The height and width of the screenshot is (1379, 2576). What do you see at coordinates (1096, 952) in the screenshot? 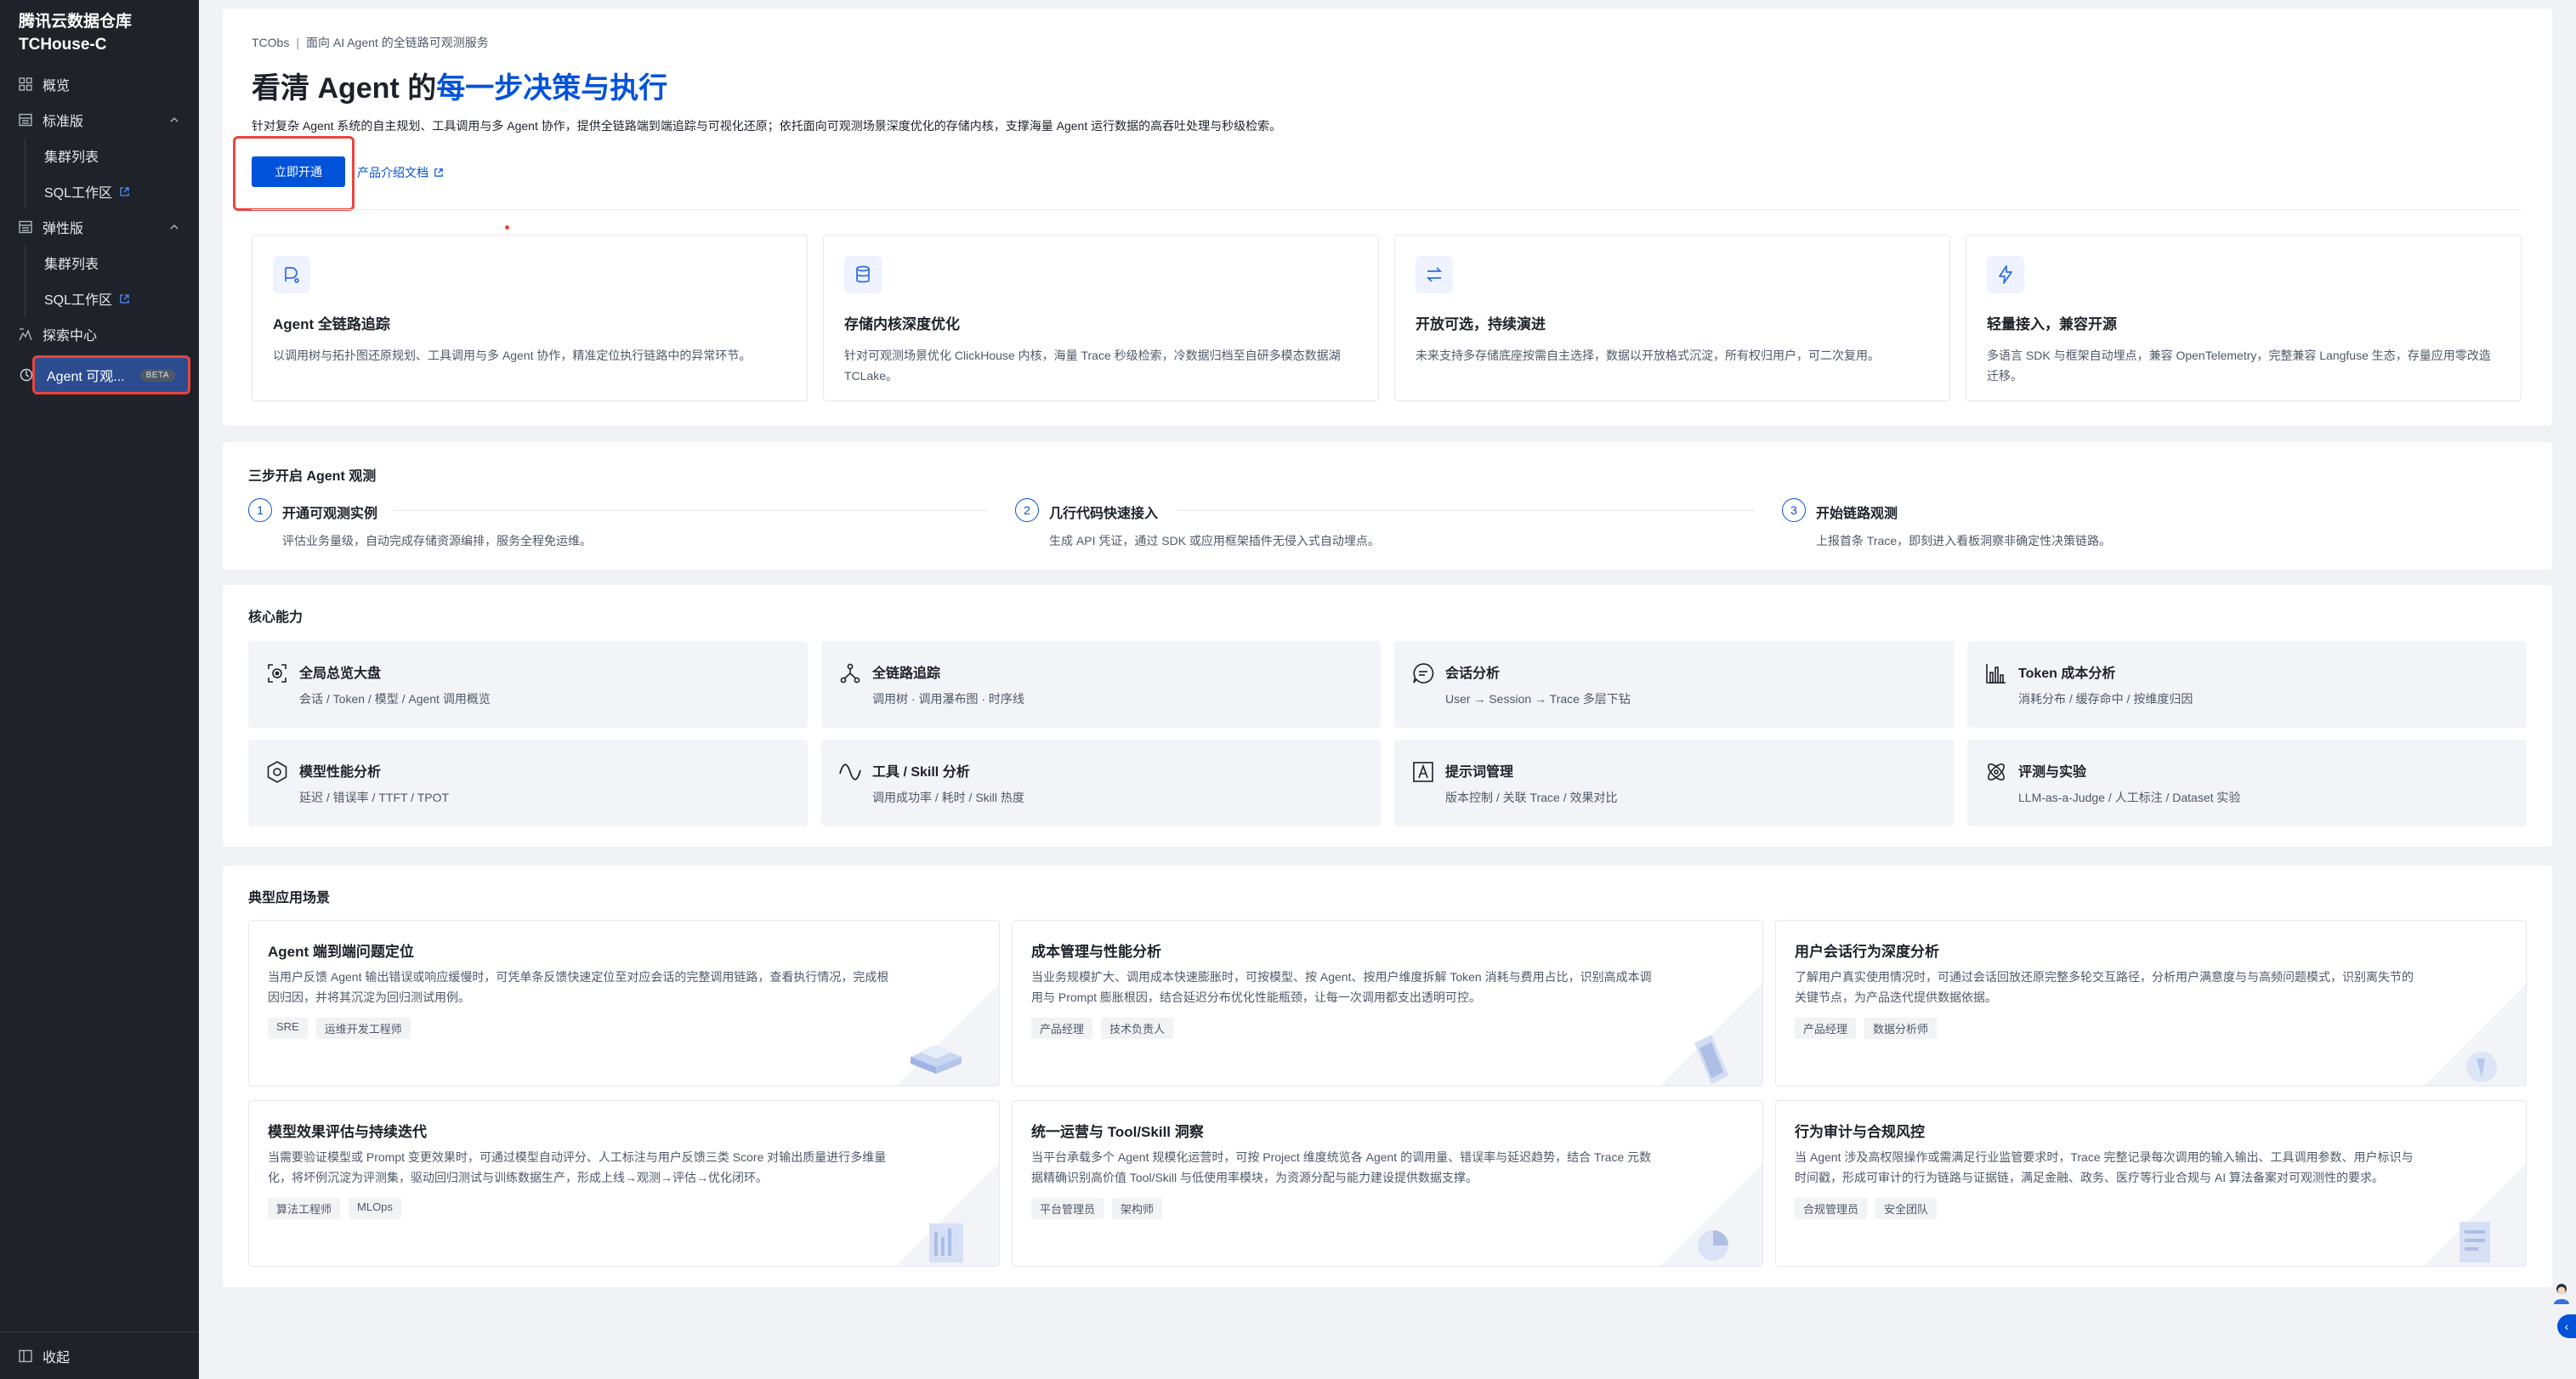
I see `scenario-title: 成本管理与性能分析` at bounding box center [1096, 952].